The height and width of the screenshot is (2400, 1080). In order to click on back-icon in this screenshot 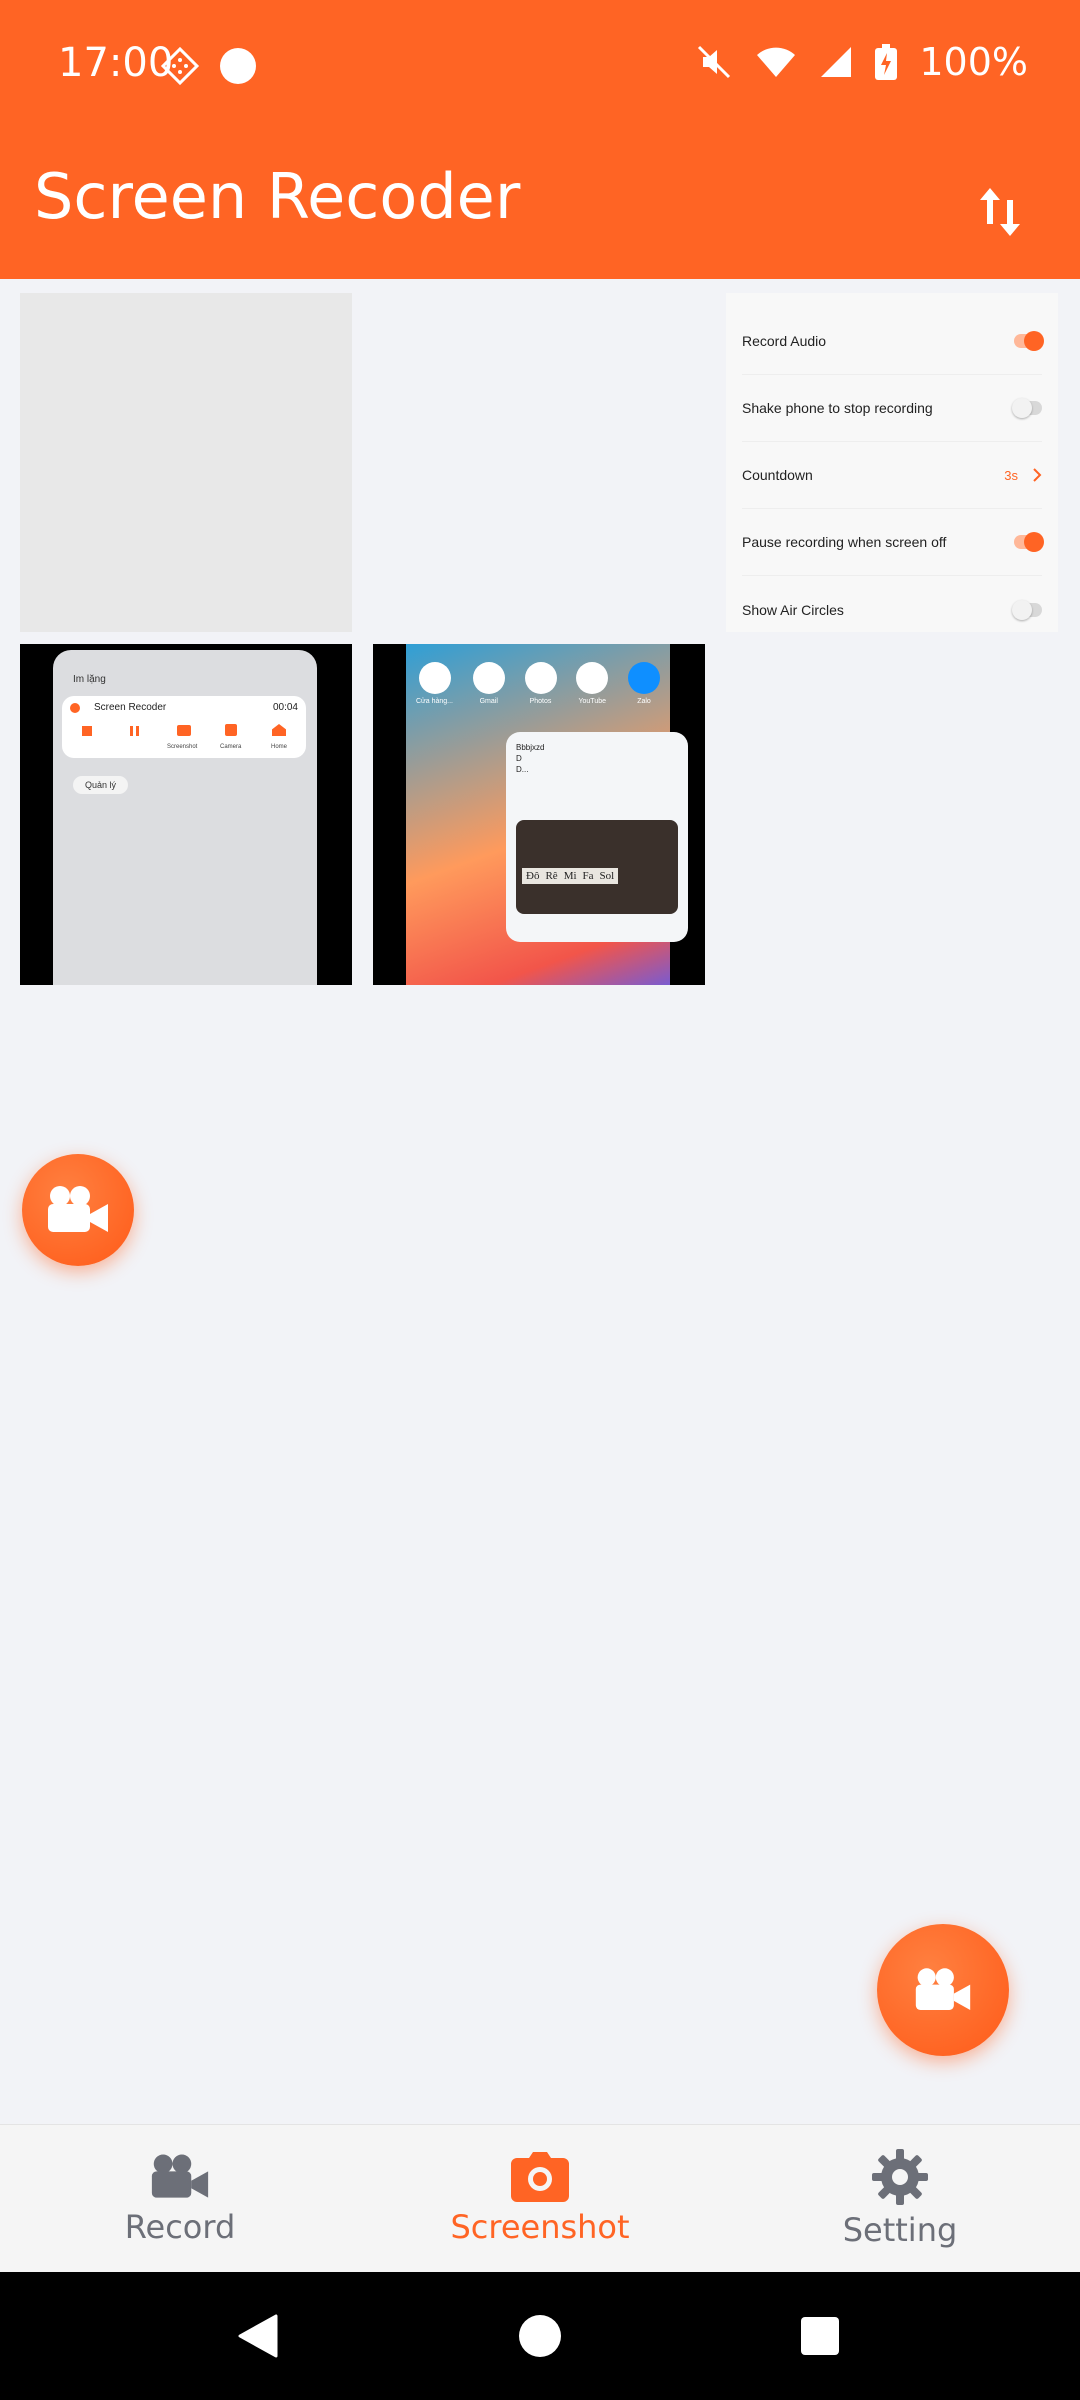, I will do `click(258, 2336)`.